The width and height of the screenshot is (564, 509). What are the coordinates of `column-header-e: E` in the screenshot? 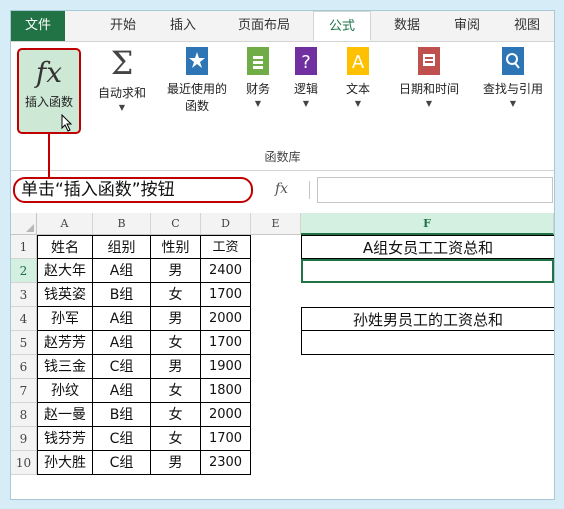 It's located at (276, 224).